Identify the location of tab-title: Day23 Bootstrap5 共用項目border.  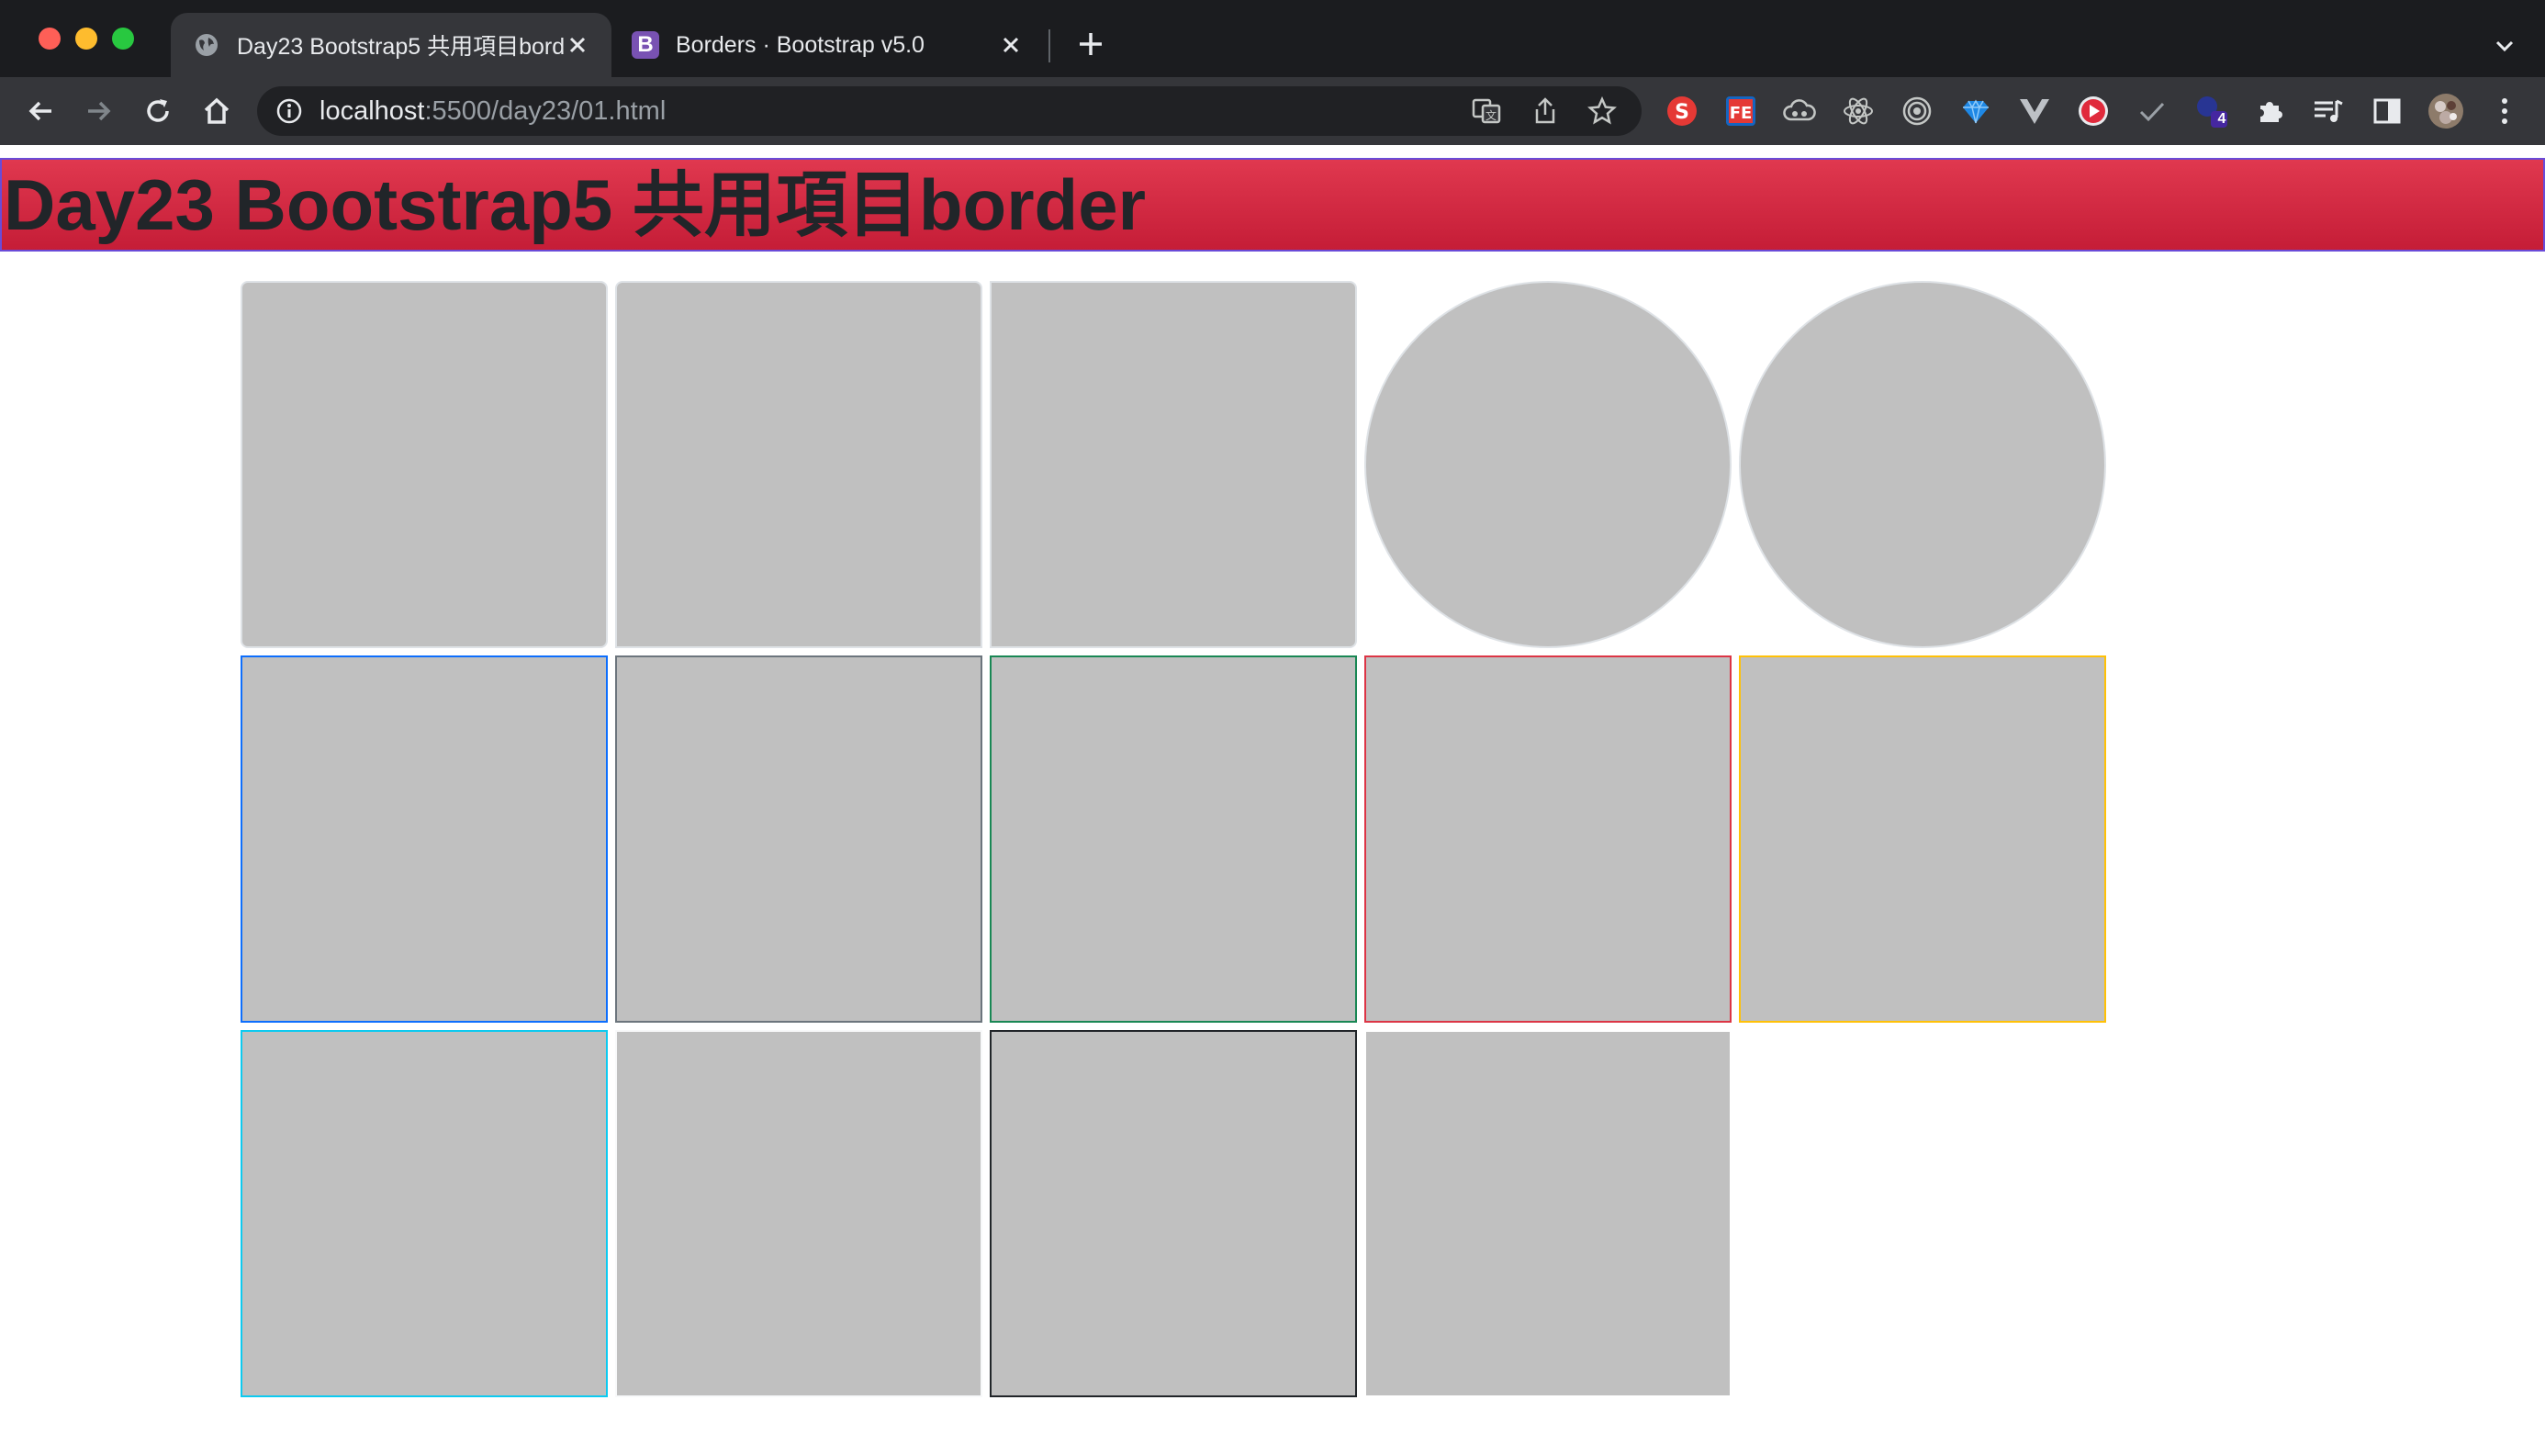
(400, 47).